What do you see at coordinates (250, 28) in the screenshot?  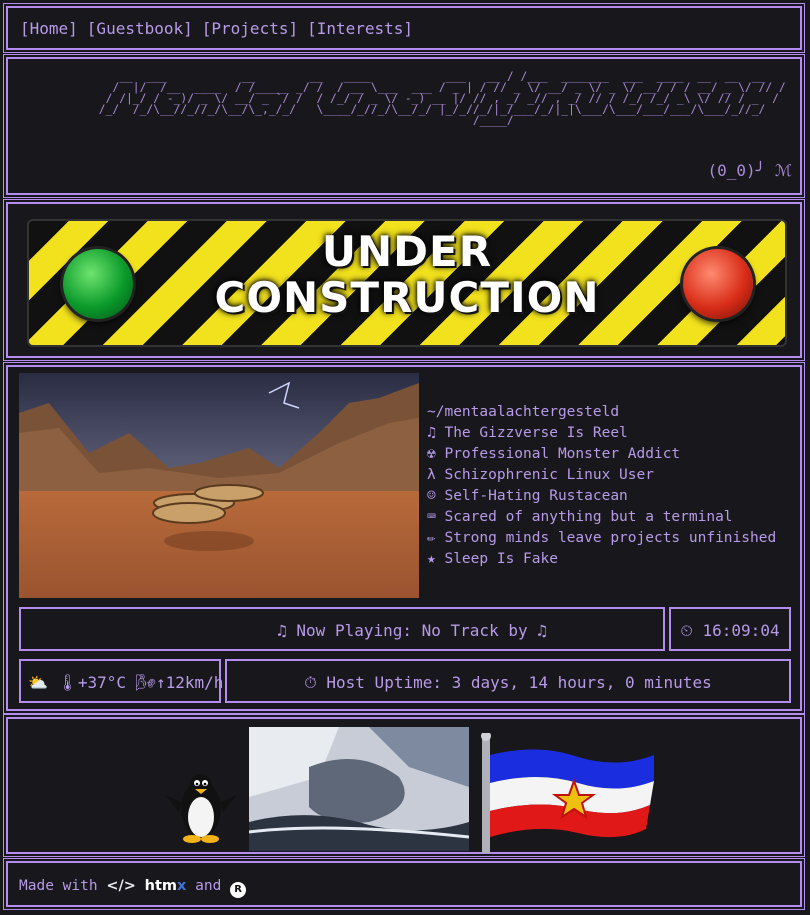 I see `nav-projects-link: [Projects]` at bounding box center [250, 28].